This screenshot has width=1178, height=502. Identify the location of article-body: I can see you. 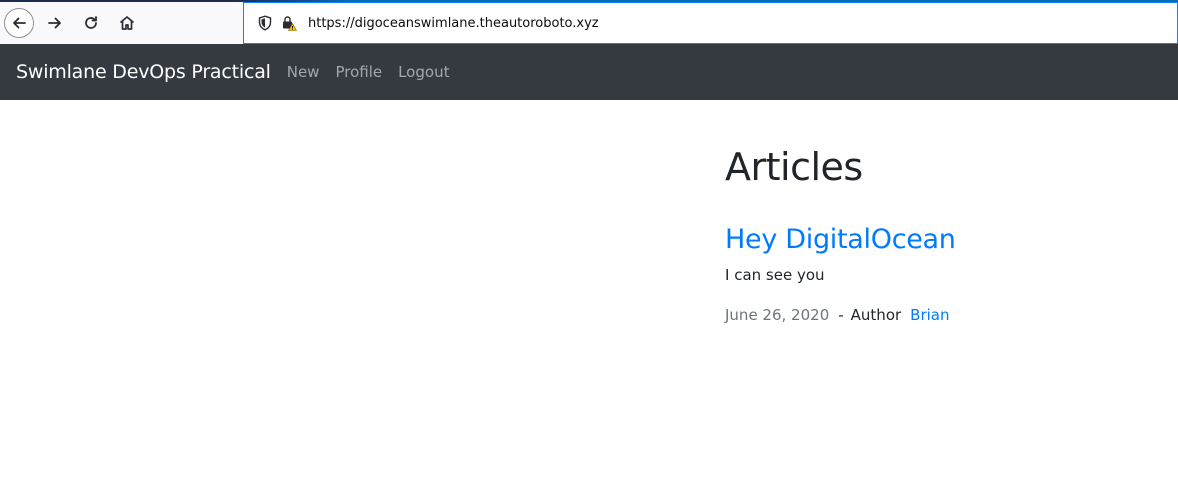
(775, 275).